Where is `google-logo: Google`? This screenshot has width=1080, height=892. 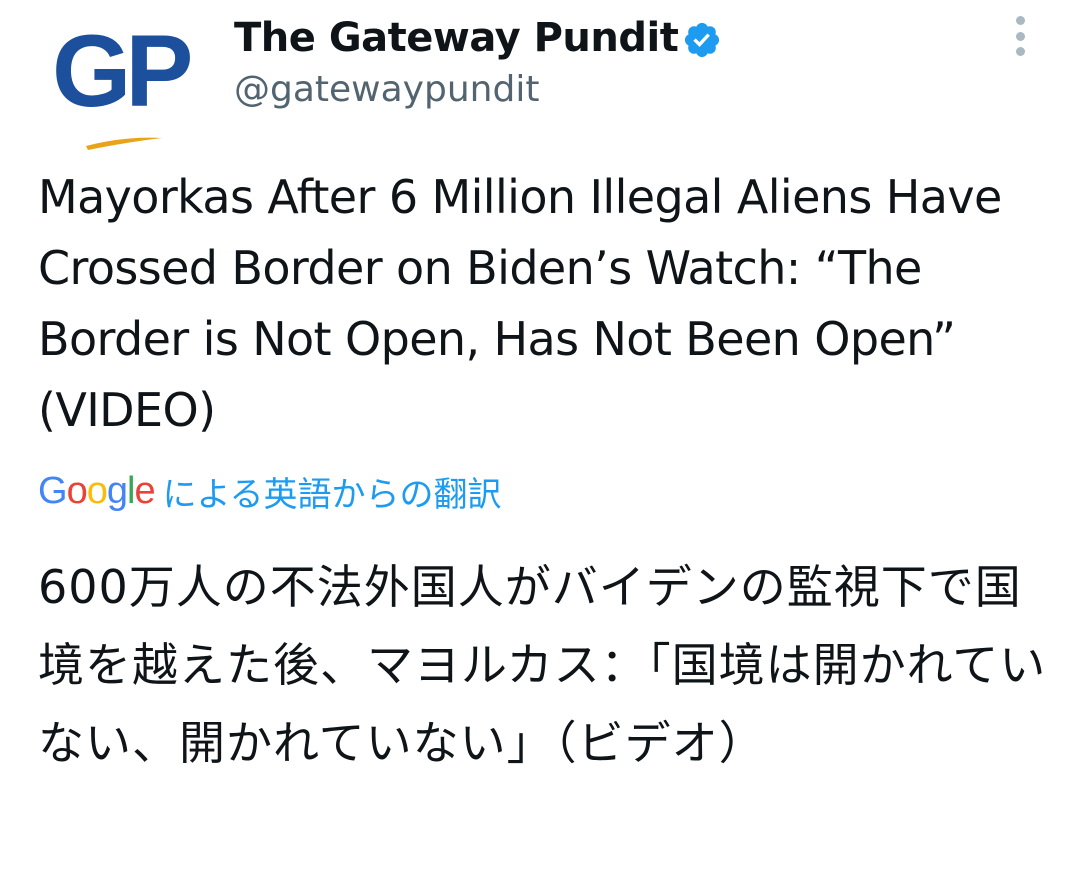
google-logo: Google is located at coordinates (97, 491).